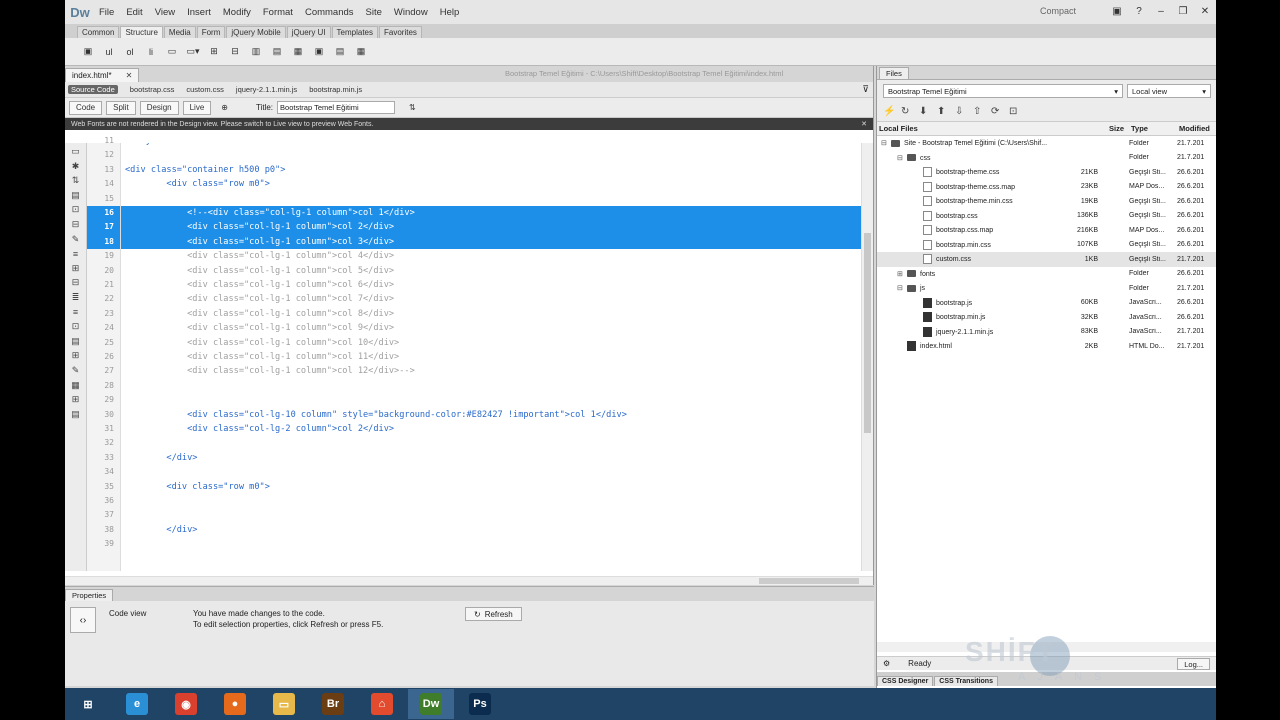 Image resolution: width=1280 pixels, height=720 pixels. I want to click on menu-item-insert: Insert, so click(199, 12).